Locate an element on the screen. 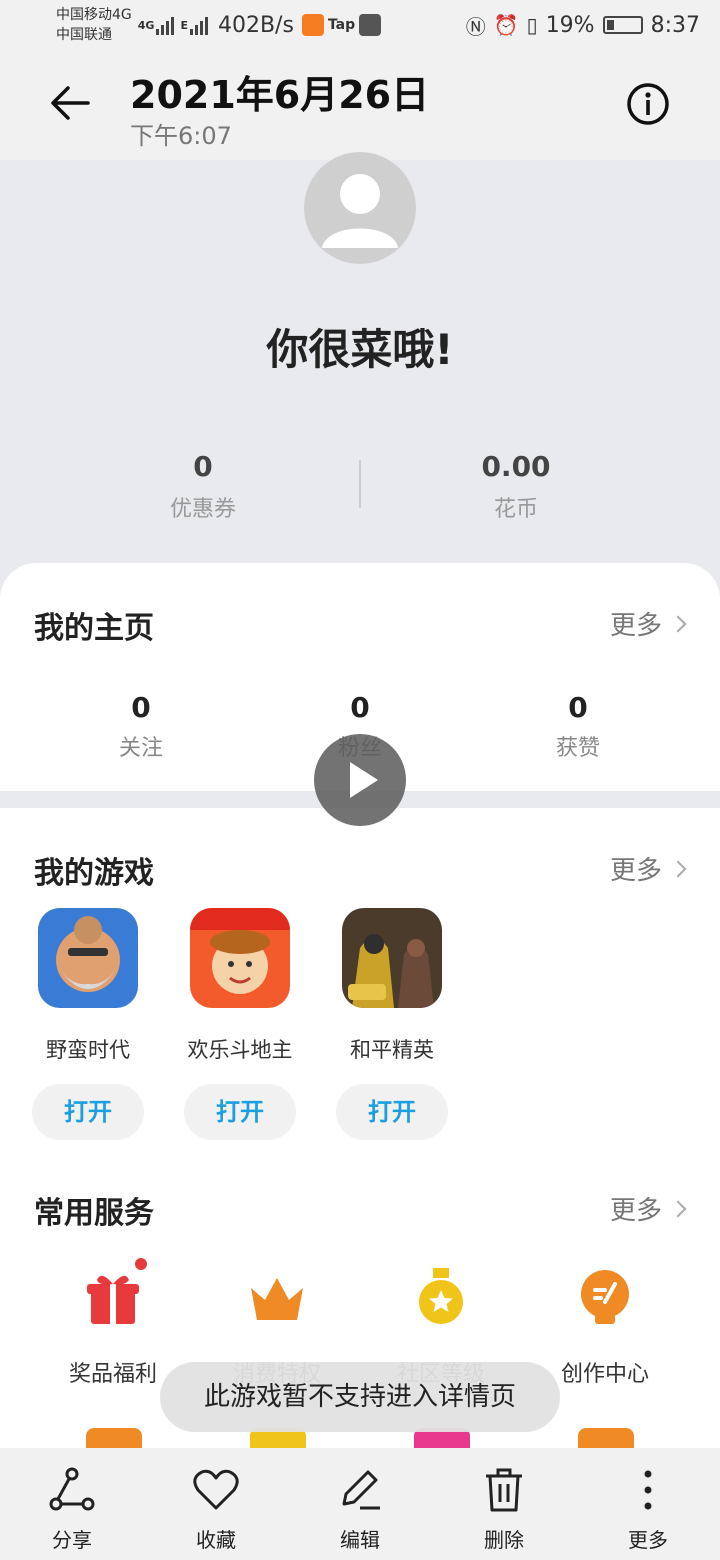 This screenshot has width=720, height=1560. back-button is located at coordinates (71, 103).